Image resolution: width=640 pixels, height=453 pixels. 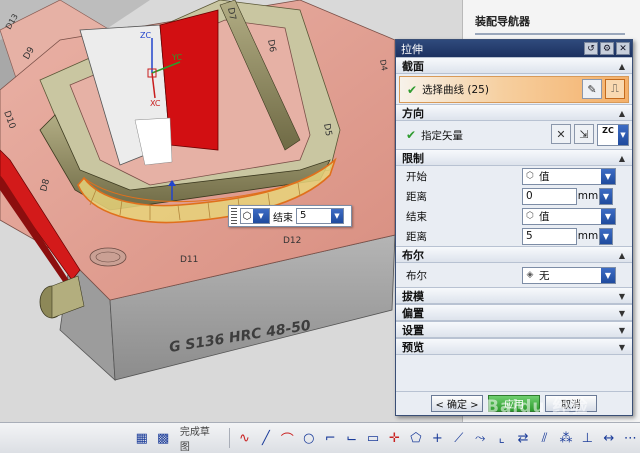 I want to click on reverse-direction-icon: ✕, so click(x=561, y=134).